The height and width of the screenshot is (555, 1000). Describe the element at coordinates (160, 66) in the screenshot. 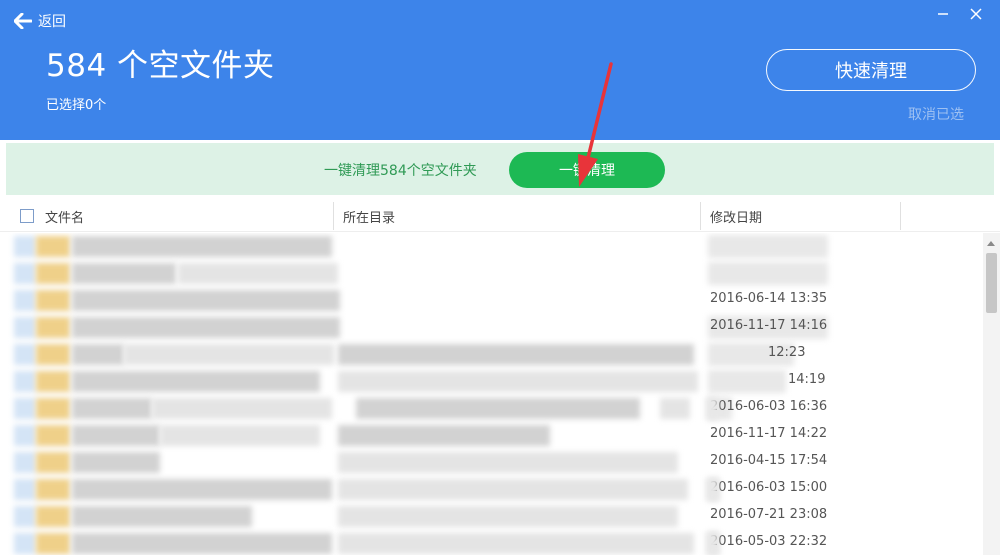

I see `page-title: 584 个空文件夹` at that location.